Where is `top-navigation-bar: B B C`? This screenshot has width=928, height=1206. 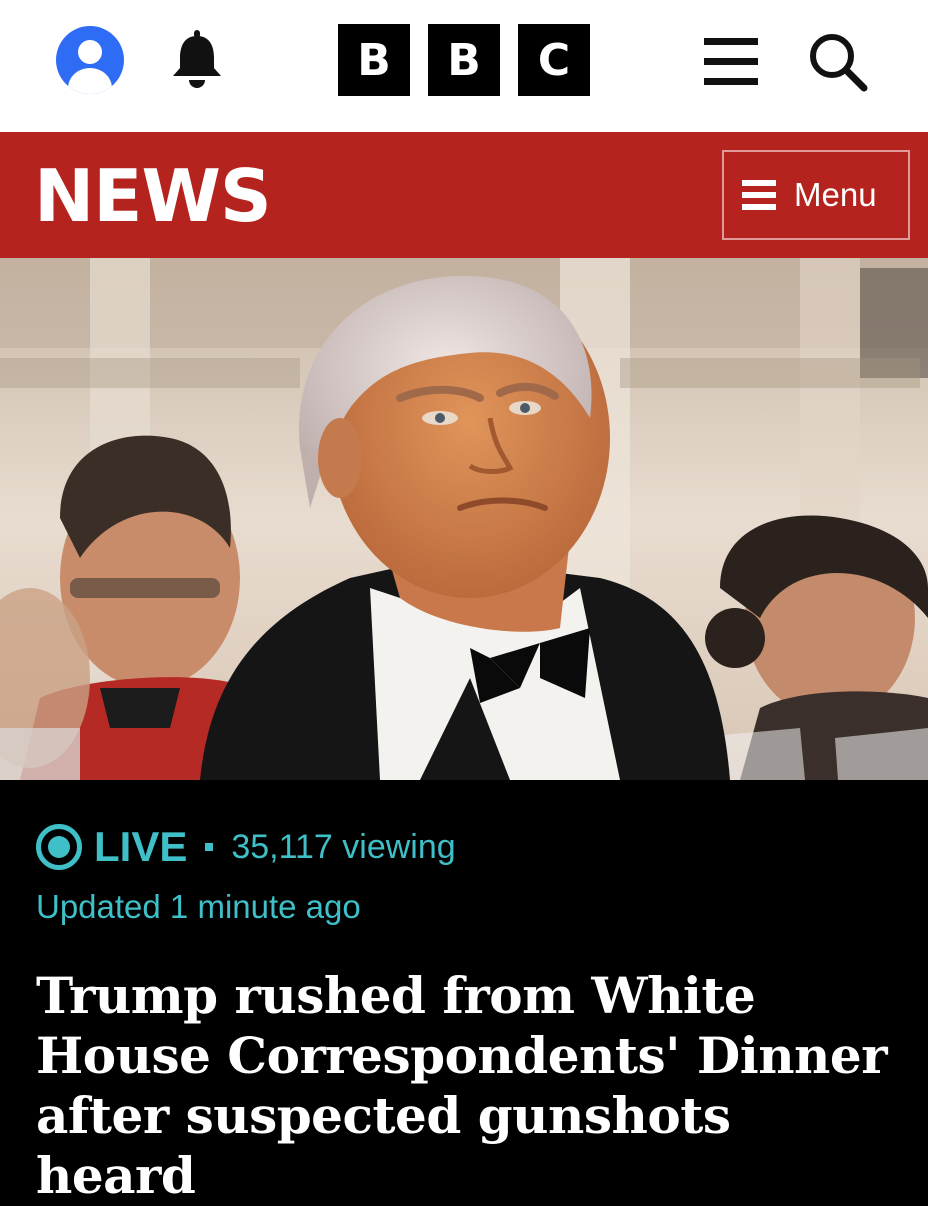 top-navigation-bar: B B C is located at coordinates (464, 66).